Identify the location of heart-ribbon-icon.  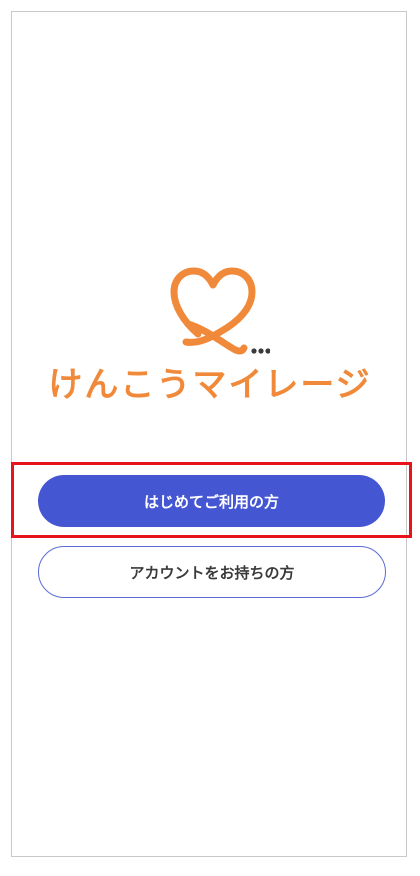
(220, 311).